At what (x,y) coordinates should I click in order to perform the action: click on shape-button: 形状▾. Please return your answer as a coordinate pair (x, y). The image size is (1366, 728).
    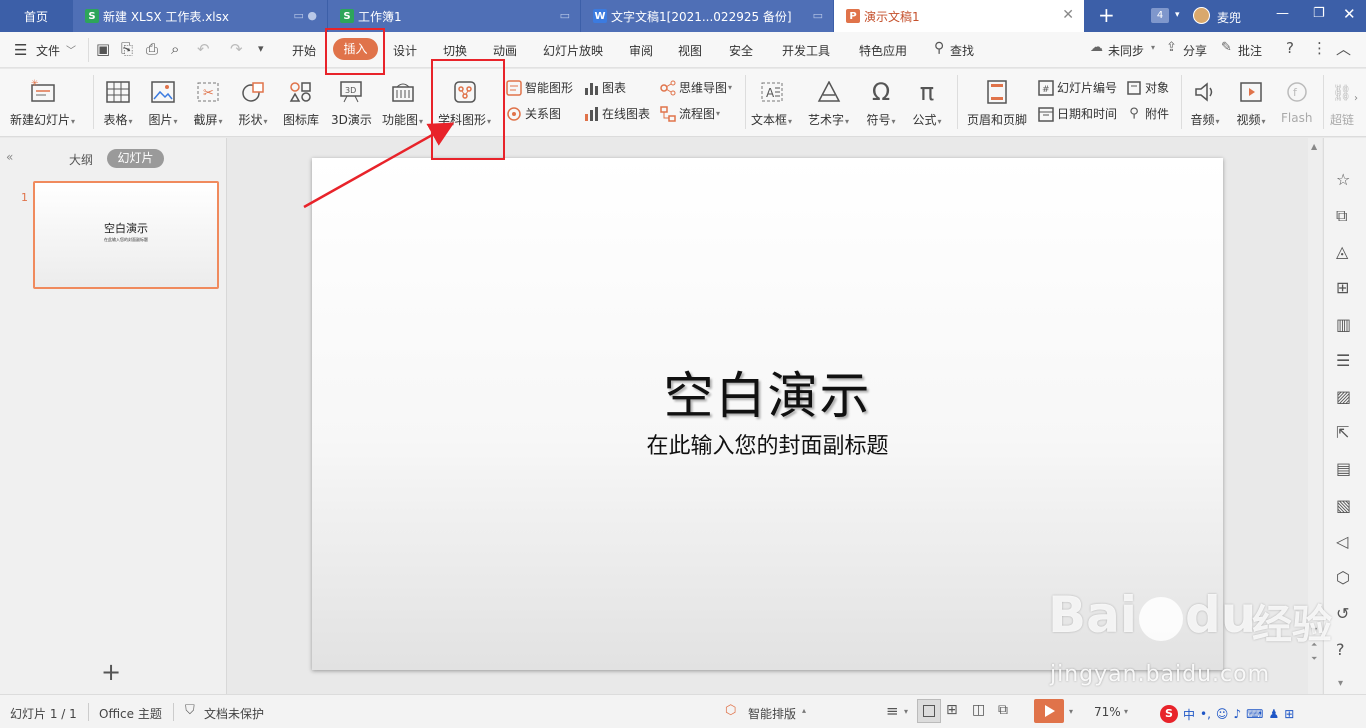
    Looking at the image, I should click on (253, 102).